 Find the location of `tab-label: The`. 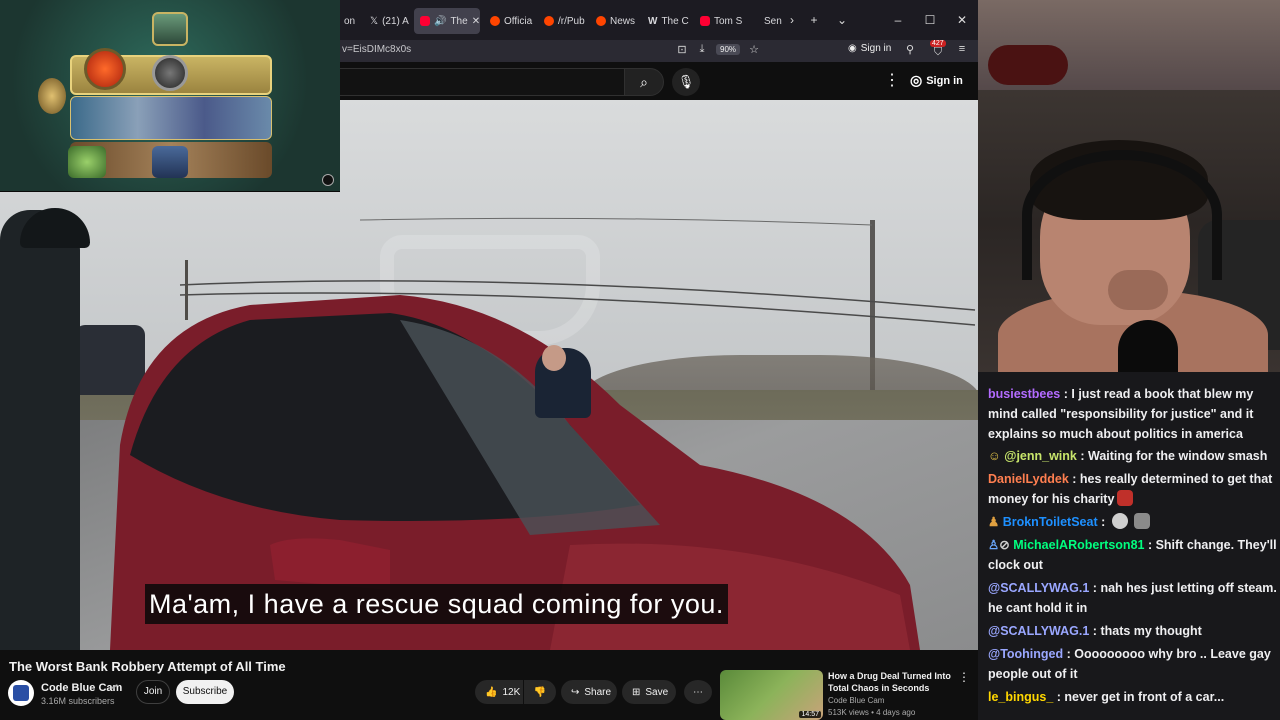

tab-label: The is located at coordinates (459, 21).